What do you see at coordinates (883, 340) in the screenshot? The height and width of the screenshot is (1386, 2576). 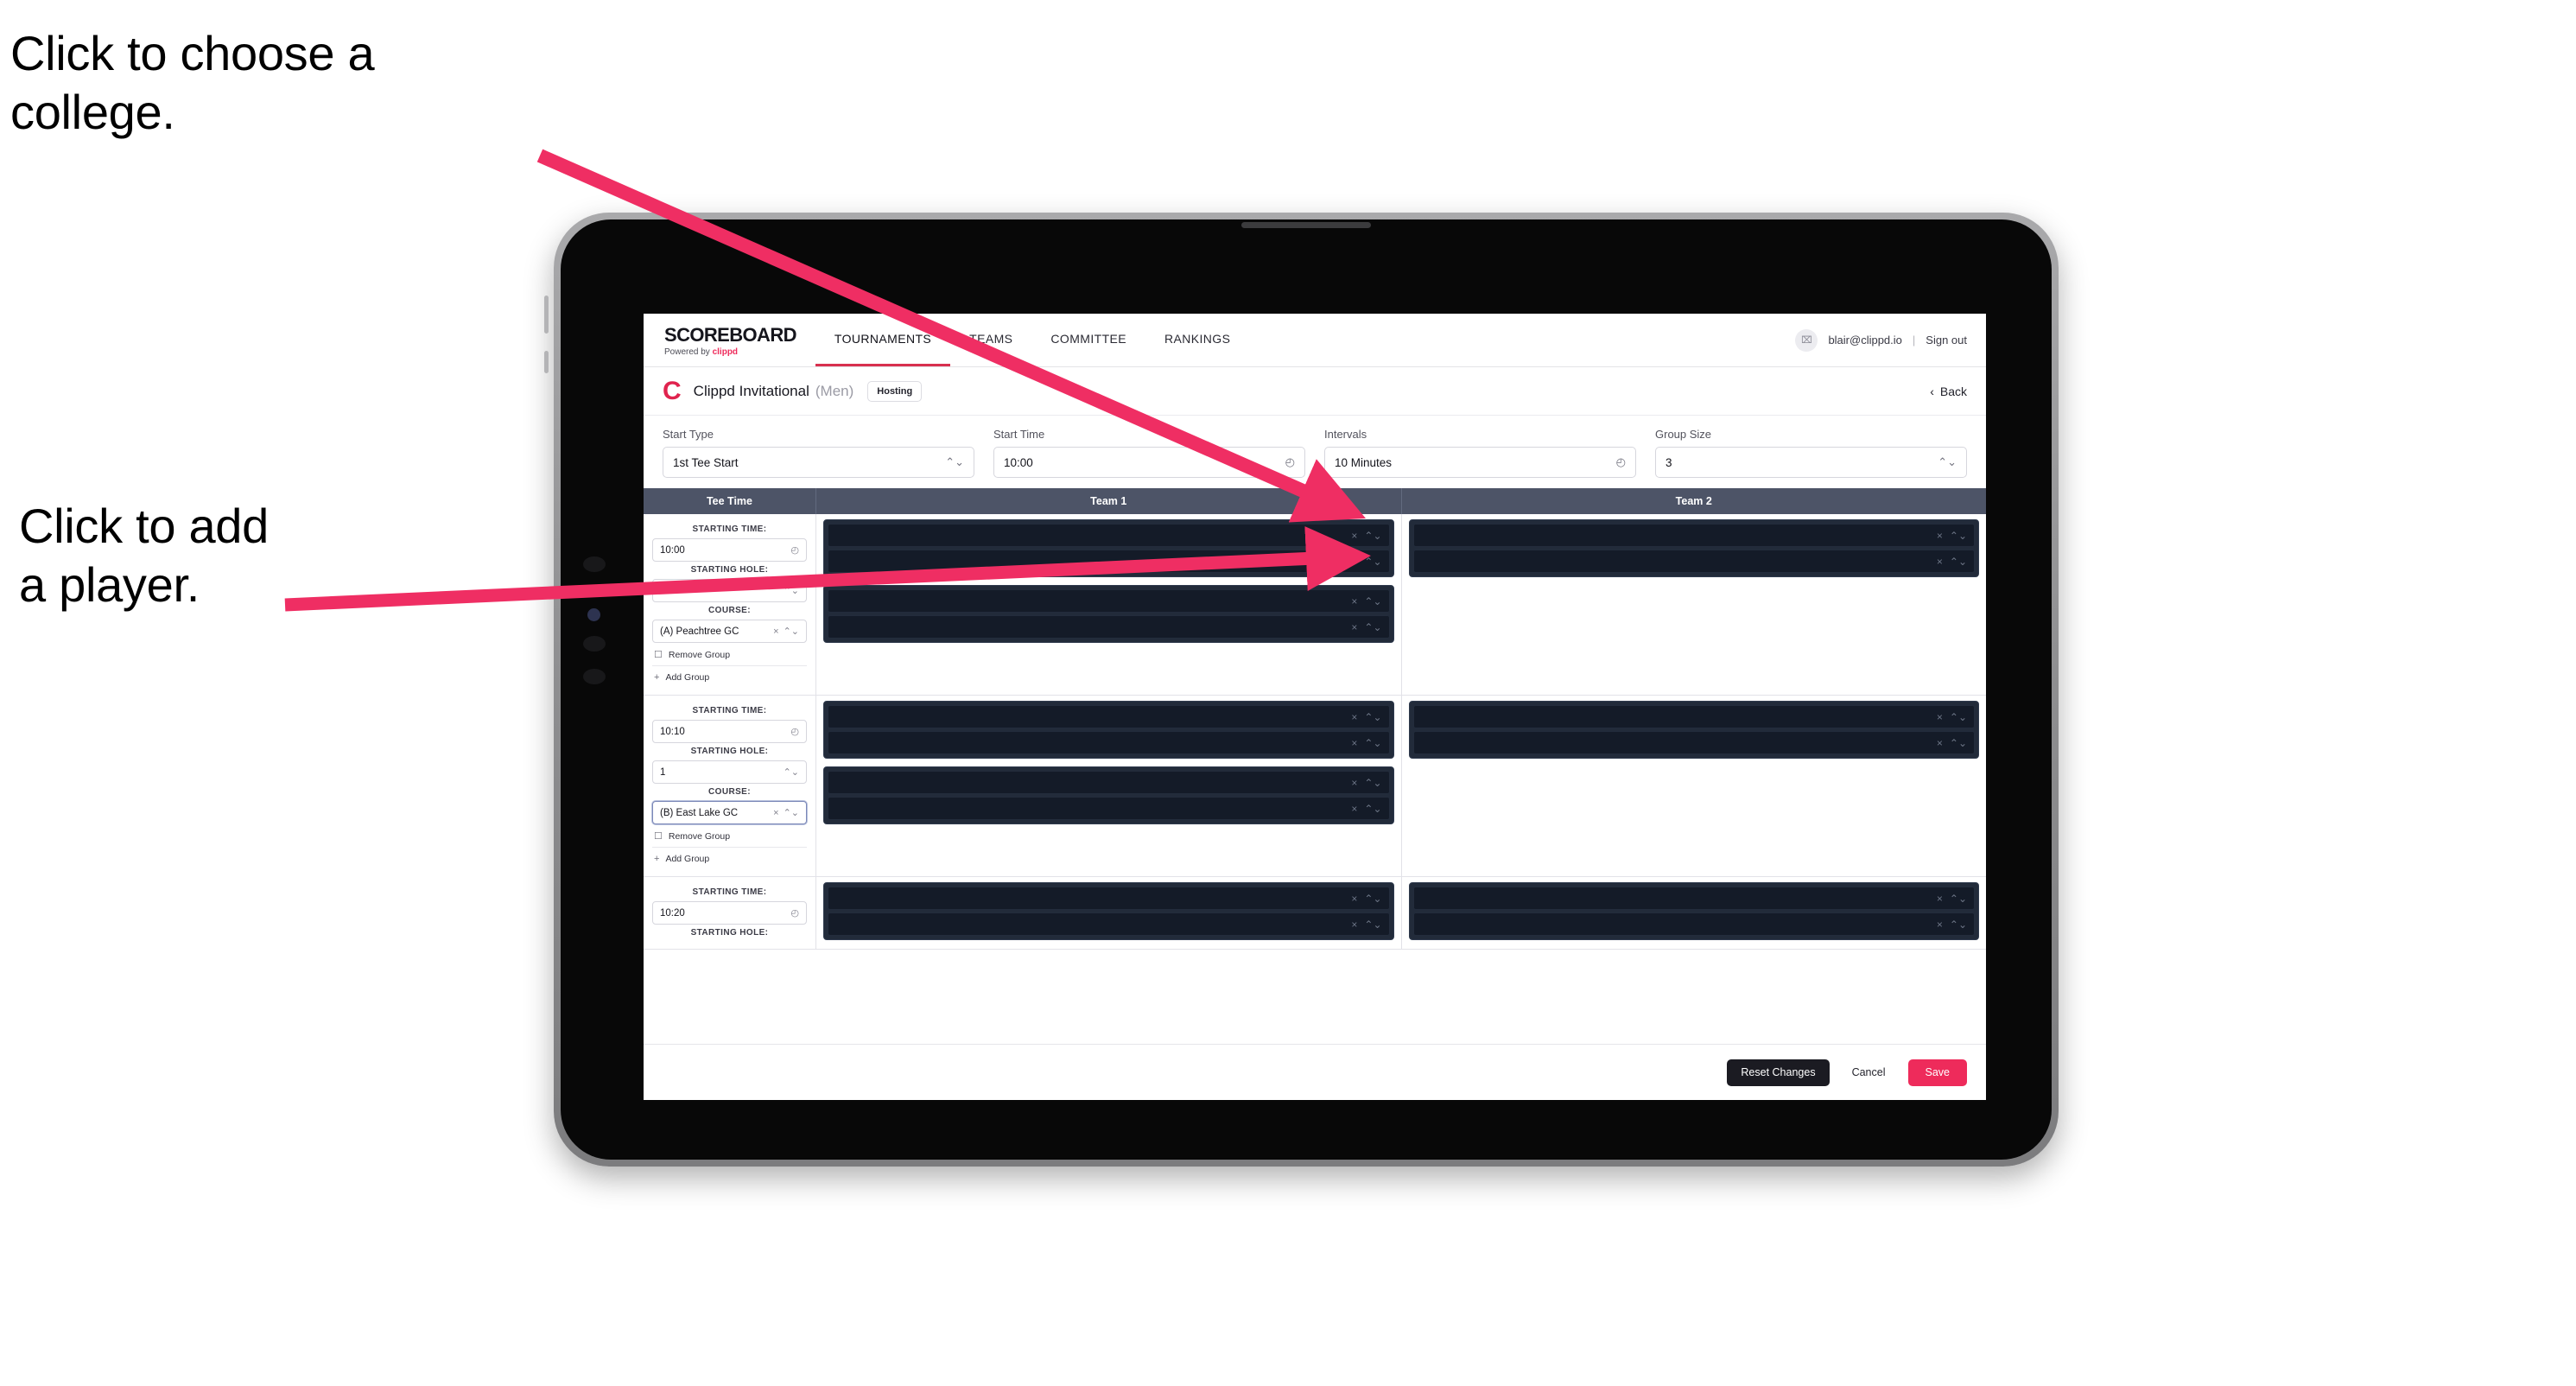 I see `nav-tab-tournaments: TOURNAMENTS` at bounding box center [883, 340].